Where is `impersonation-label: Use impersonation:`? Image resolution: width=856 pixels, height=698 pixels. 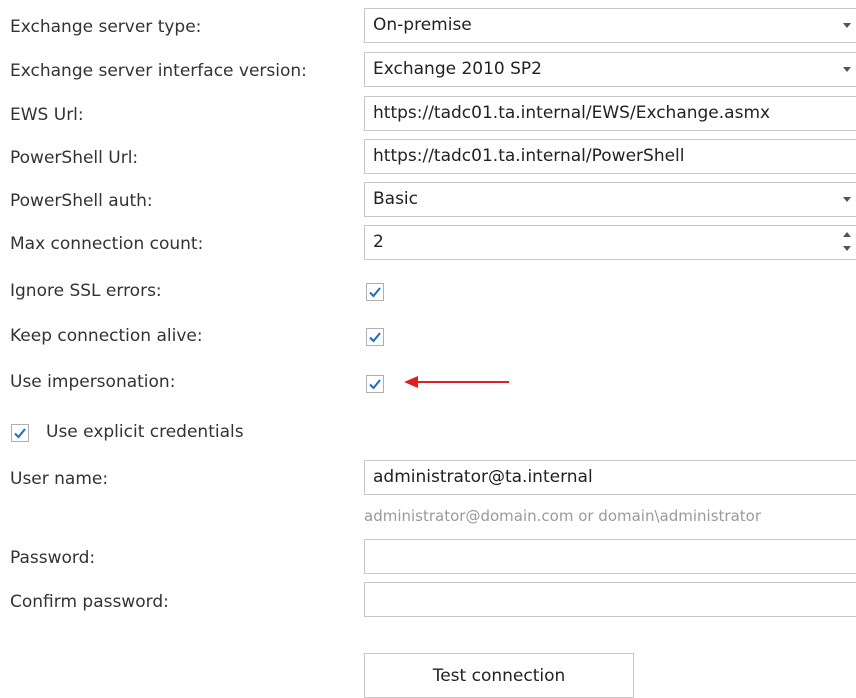 impersonation-label: Use impersonation: is located at coordinates (93, 382).